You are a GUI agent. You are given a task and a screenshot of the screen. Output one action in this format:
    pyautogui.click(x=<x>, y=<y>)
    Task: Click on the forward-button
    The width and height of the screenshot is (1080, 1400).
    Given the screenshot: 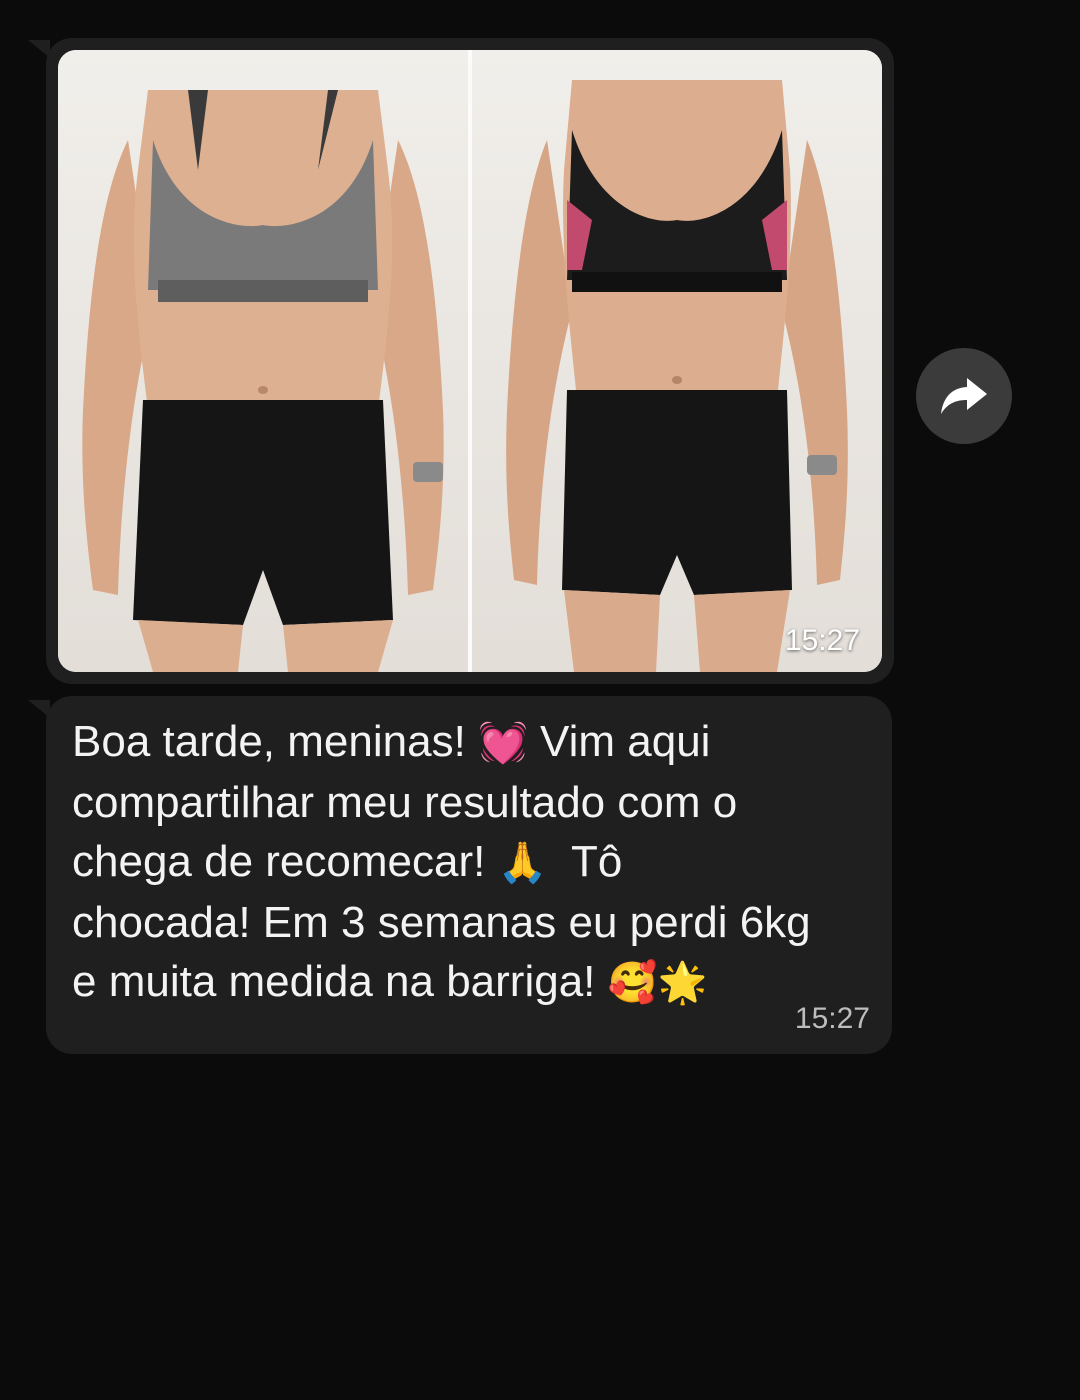 What is the action you would take?
    pyautogui.click(x=964, y=396)
    